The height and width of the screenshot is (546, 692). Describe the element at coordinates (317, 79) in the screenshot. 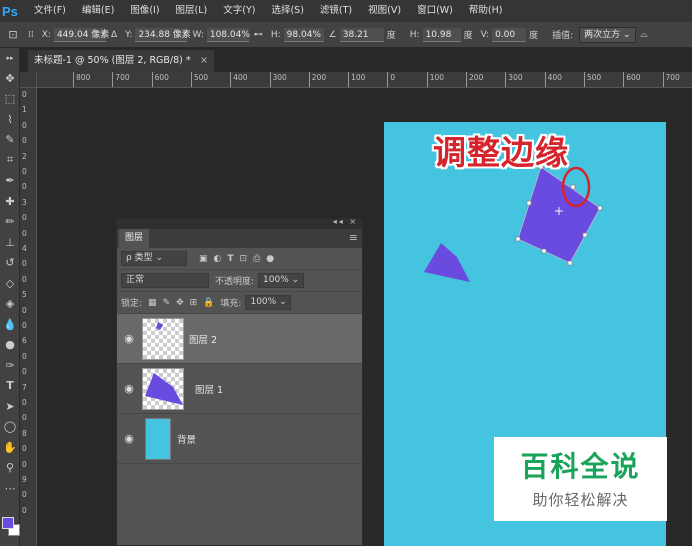

I see `ruler-tick: 200` at that location.